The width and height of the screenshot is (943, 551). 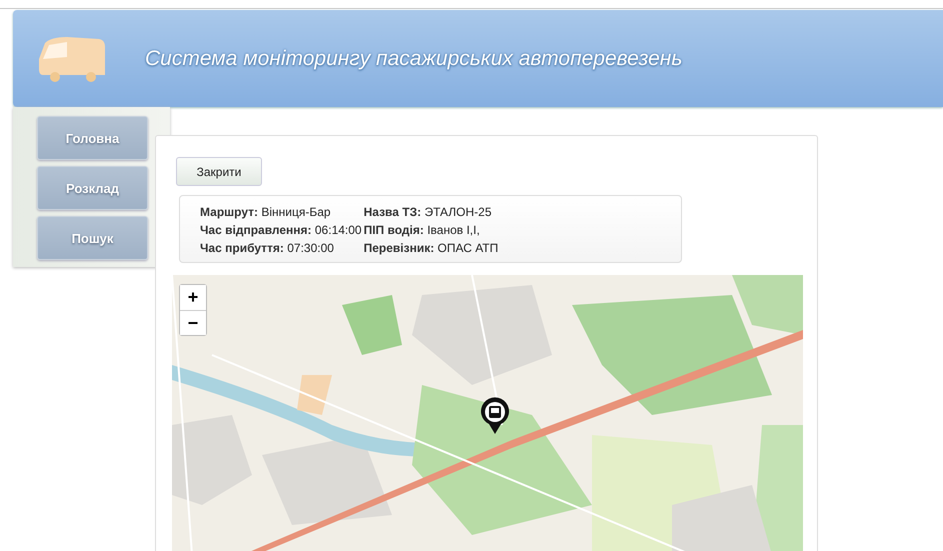 What do you see at coordinates (281, 230) in the screenshot?
I see `info-field: Час відправлення: 06:14:00` at bounding box center [281, 230].